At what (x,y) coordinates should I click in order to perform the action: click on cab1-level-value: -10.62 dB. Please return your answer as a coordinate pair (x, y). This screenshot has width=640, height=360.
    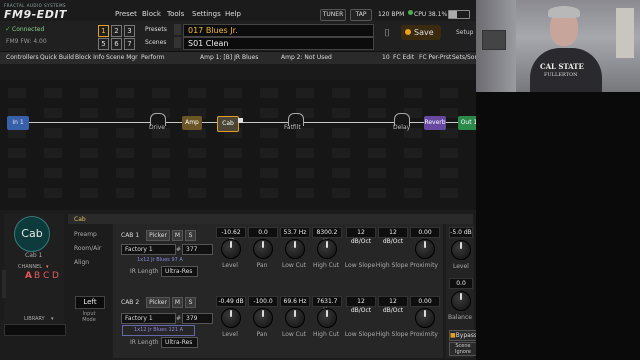
    Looking at the image, I should click on (231, 236).